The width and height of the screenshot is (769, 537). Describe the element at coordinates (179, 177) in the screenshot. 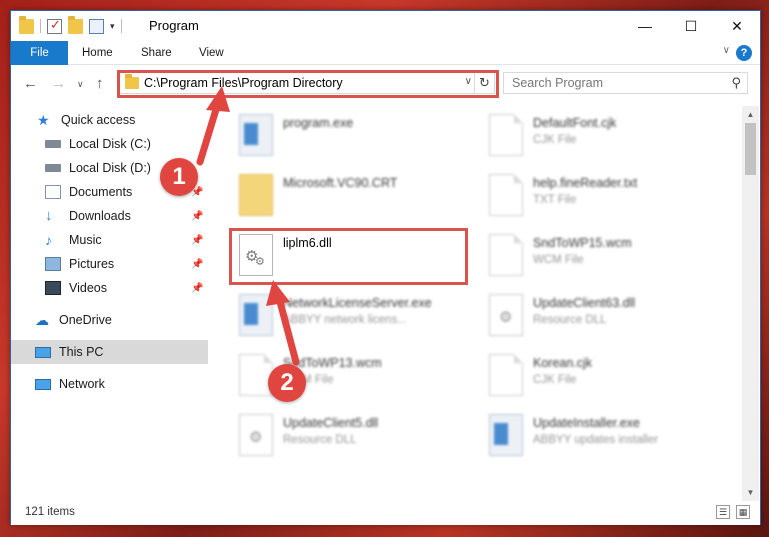

I see `step-1-badge: 1` at that location.